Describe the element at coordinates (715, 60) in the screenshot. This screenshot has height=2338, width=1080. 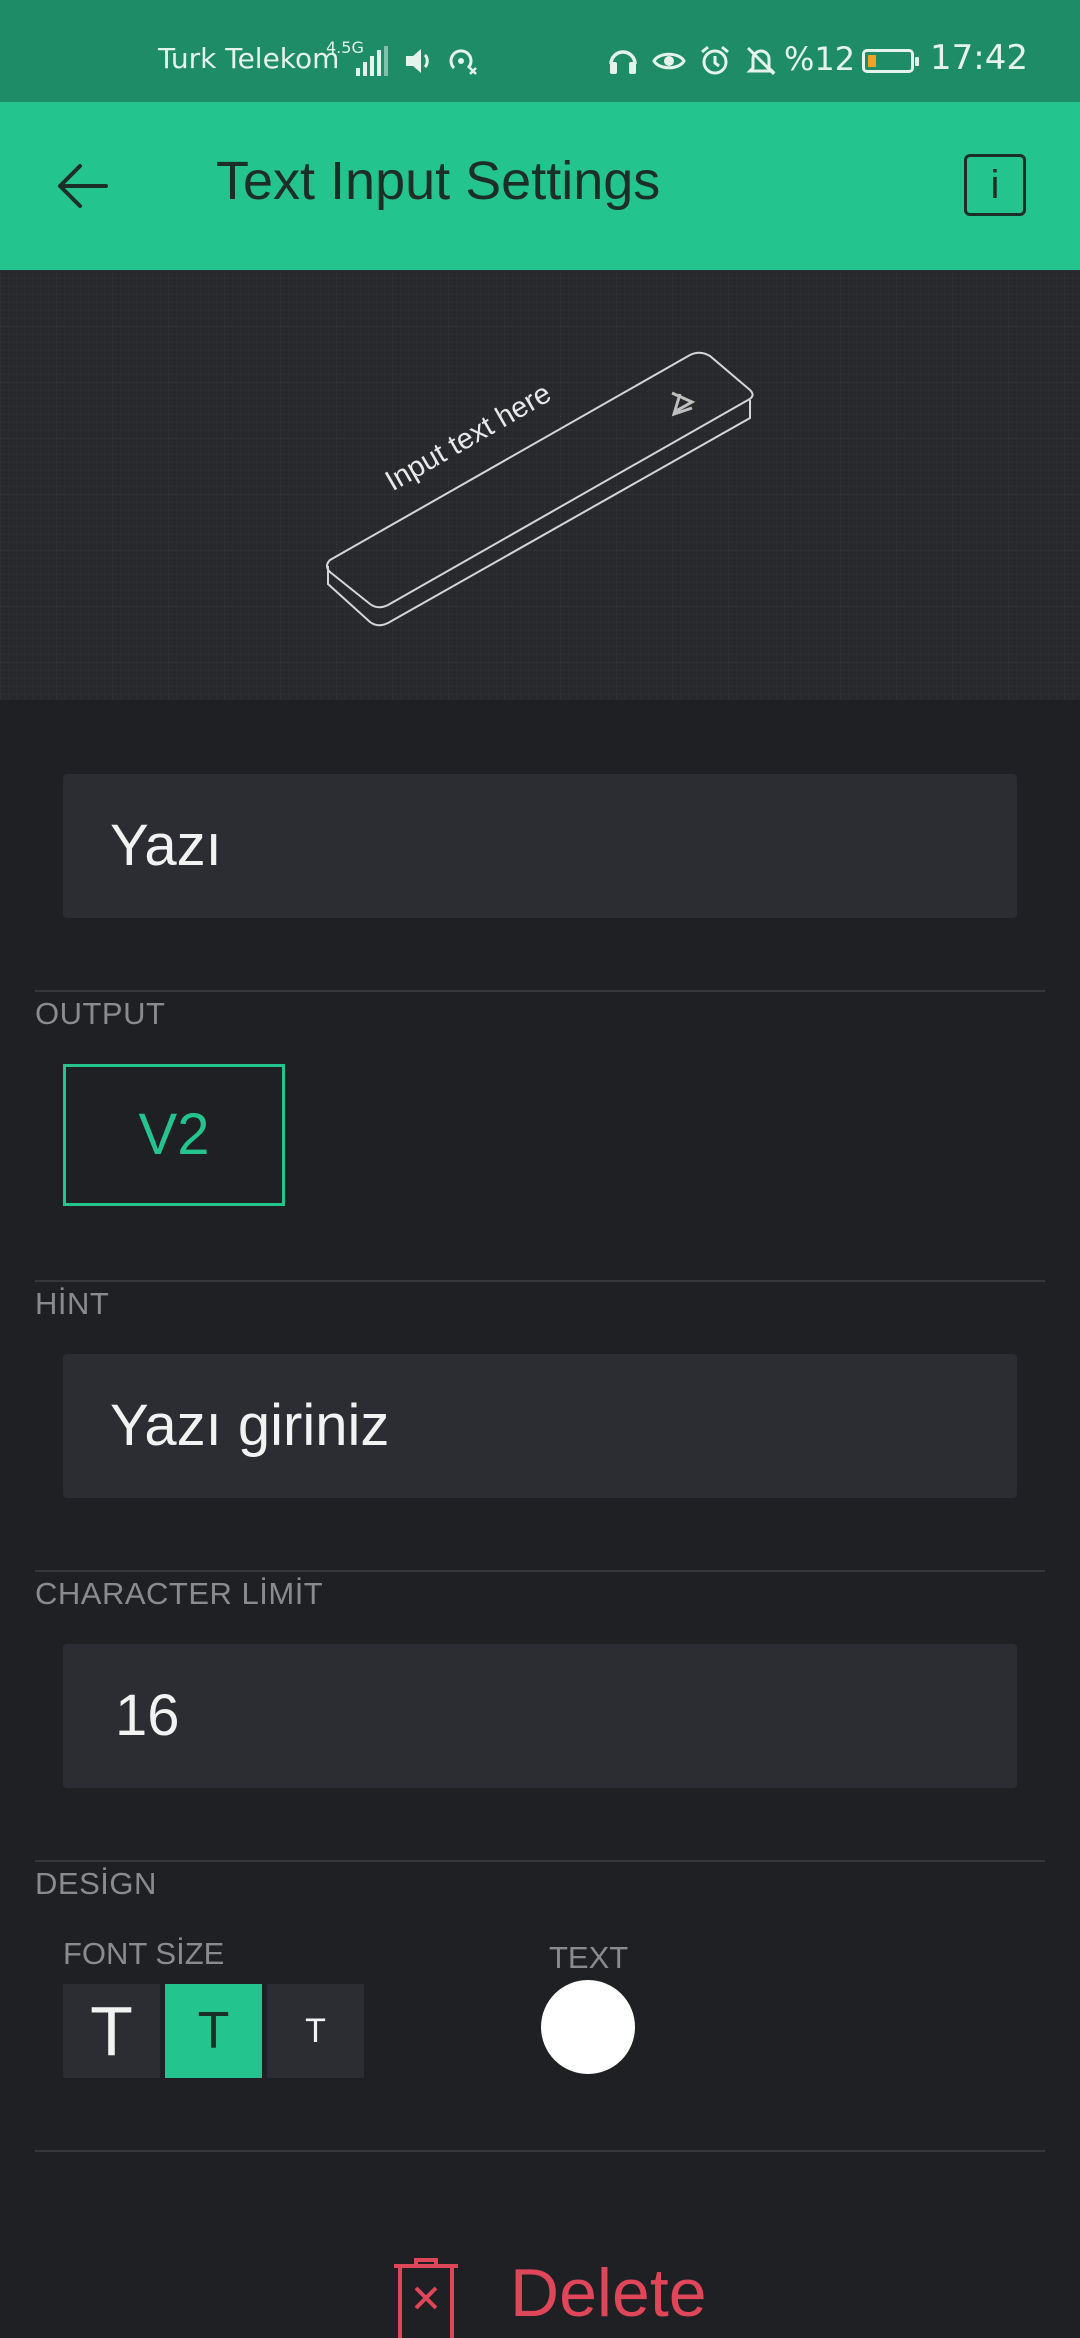
I see `alarm-icon` at that location.